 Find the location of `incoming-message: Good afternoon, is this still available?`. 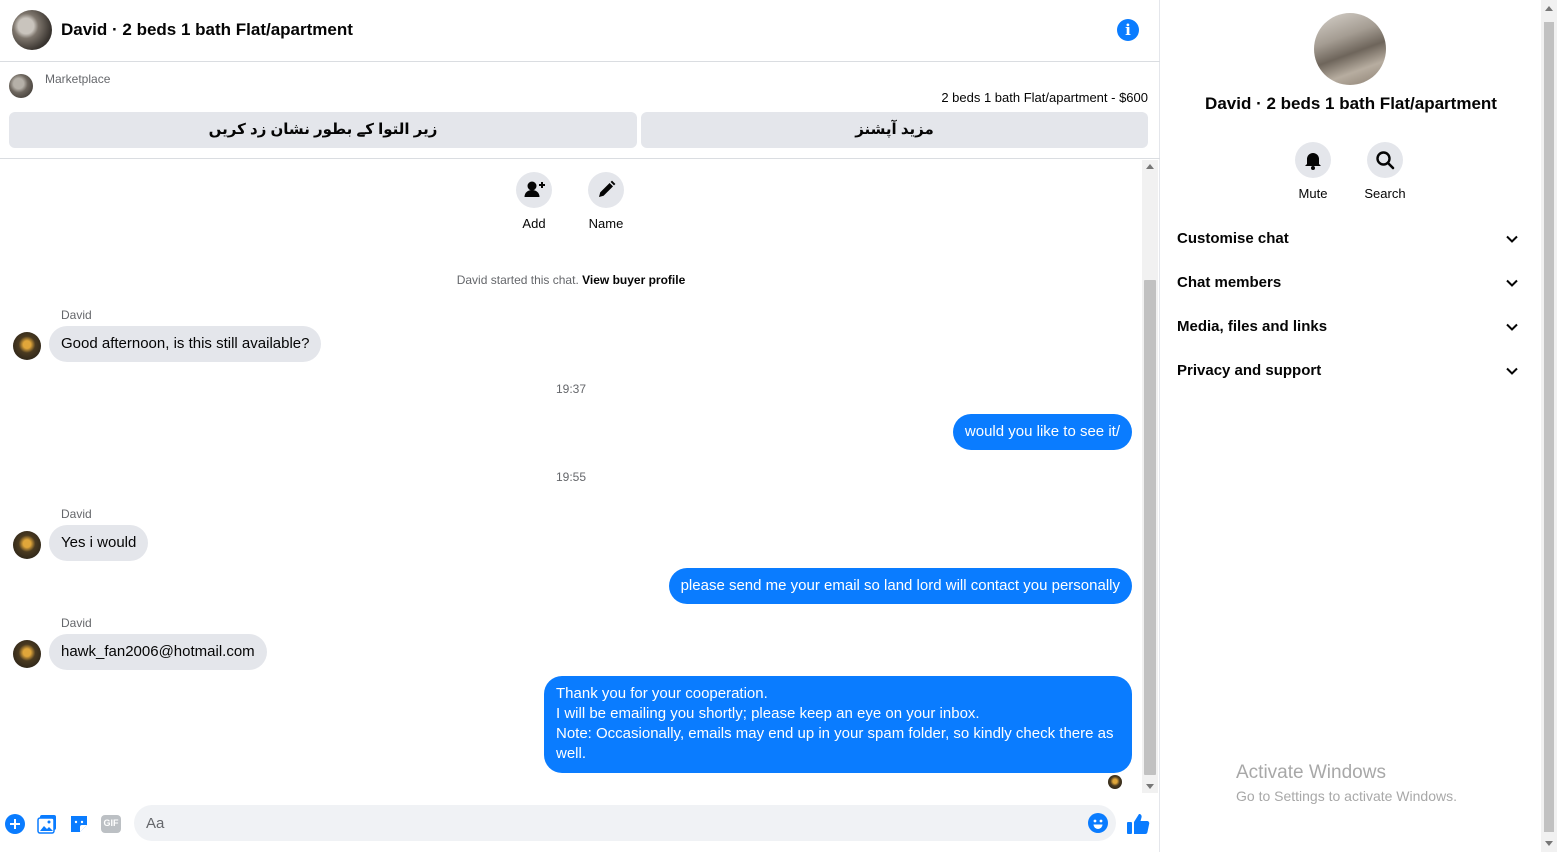

incoming-message: Good afternoon, is this still available? is located at coordinates (185, 344).